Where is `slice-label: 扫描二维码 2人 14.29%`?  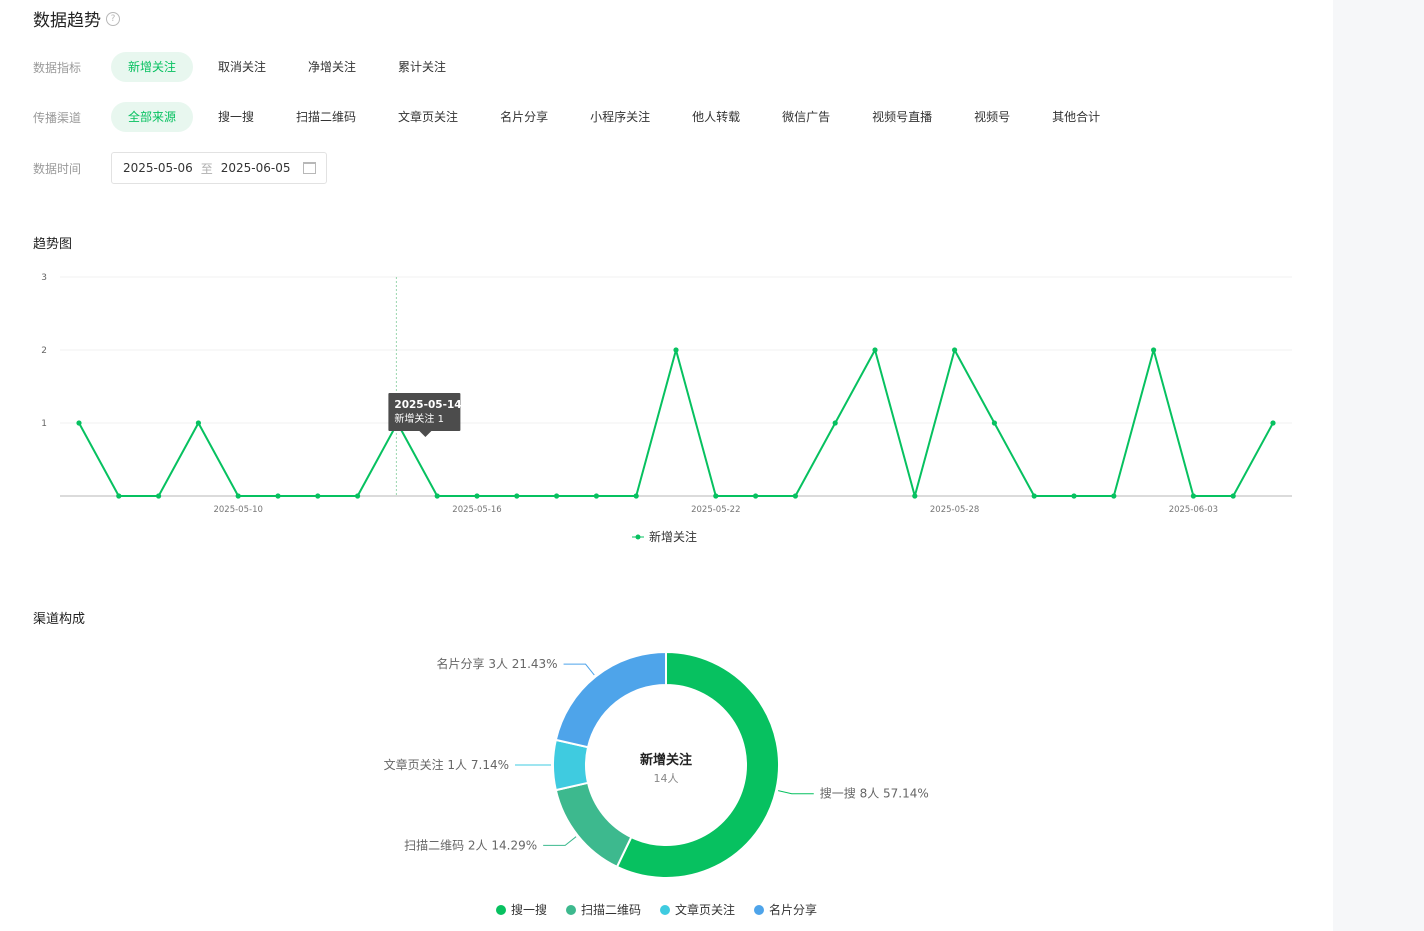
slice-label: 扫描二维码 2人 14.29% is located at coordinates (470, 845).